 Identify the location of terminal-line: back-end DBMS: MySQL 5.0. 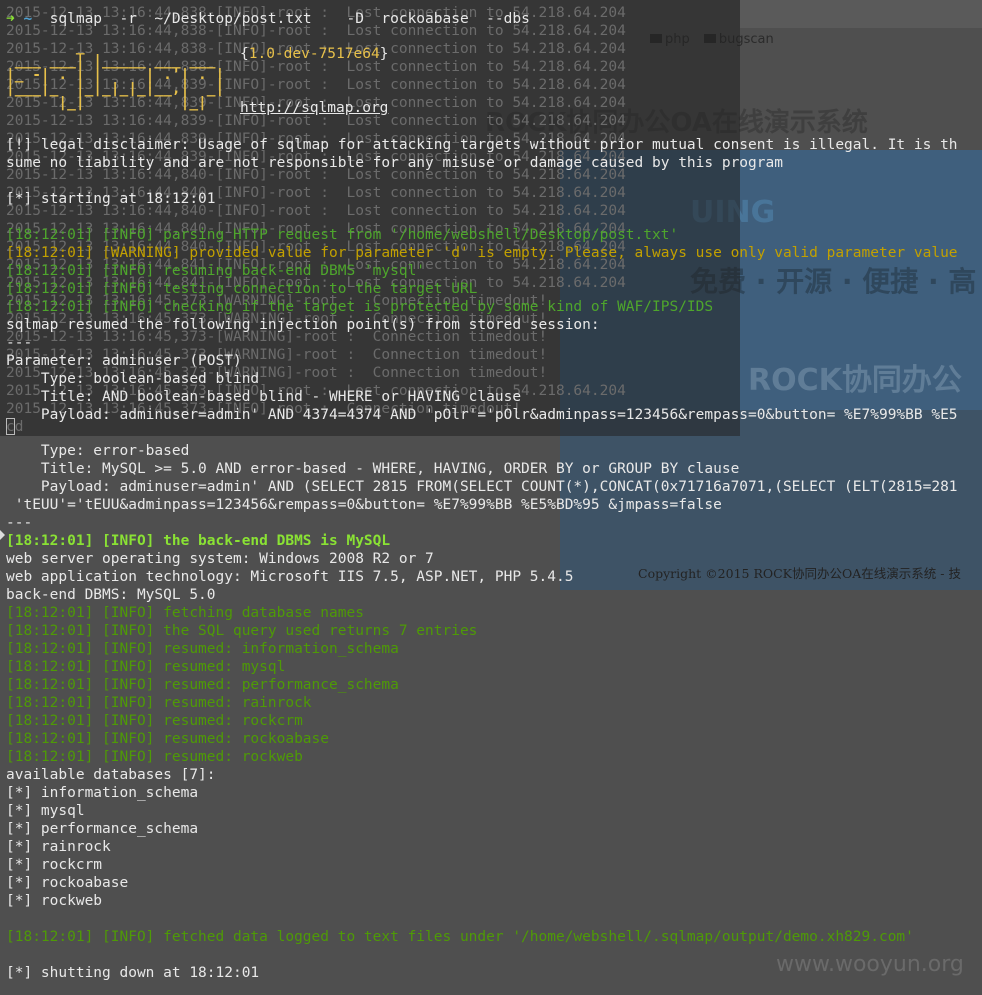
(111, 595).